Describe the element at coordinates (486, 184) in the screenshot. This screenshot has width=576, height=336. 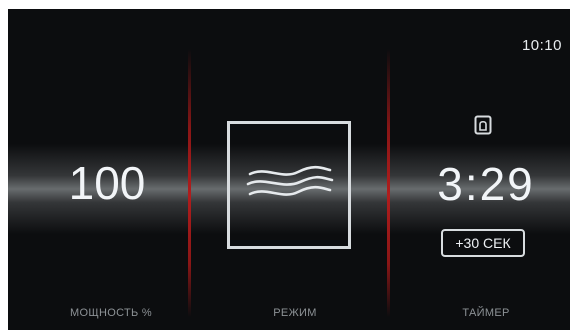
I see `timer-value: 3:29` at that location.